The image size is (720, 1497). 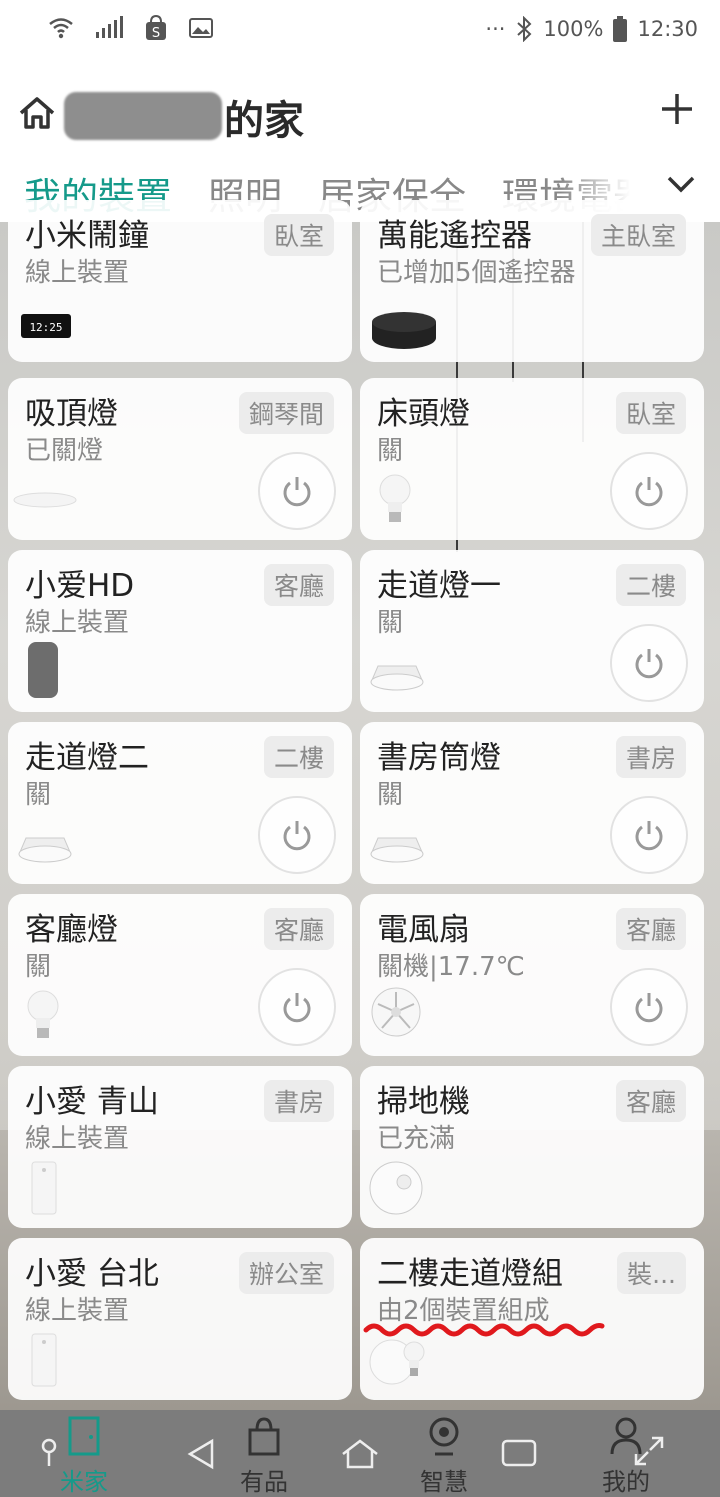 I want to click on expand-icon, so click(x=649, y=1453).